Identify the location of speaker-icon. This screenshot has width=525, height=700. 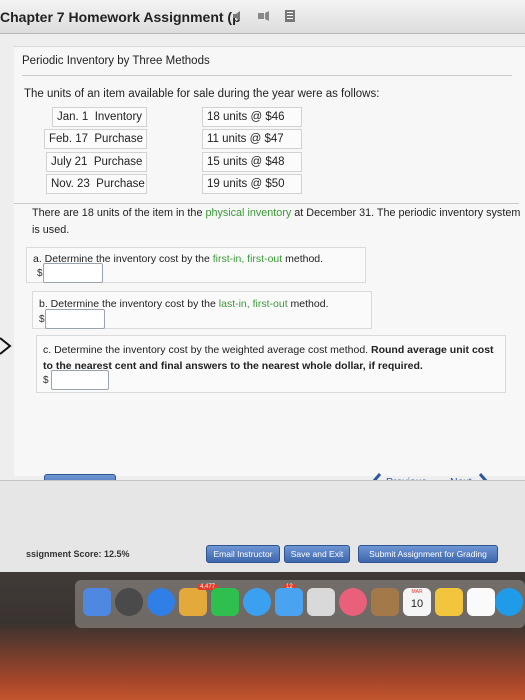
(238, 16).